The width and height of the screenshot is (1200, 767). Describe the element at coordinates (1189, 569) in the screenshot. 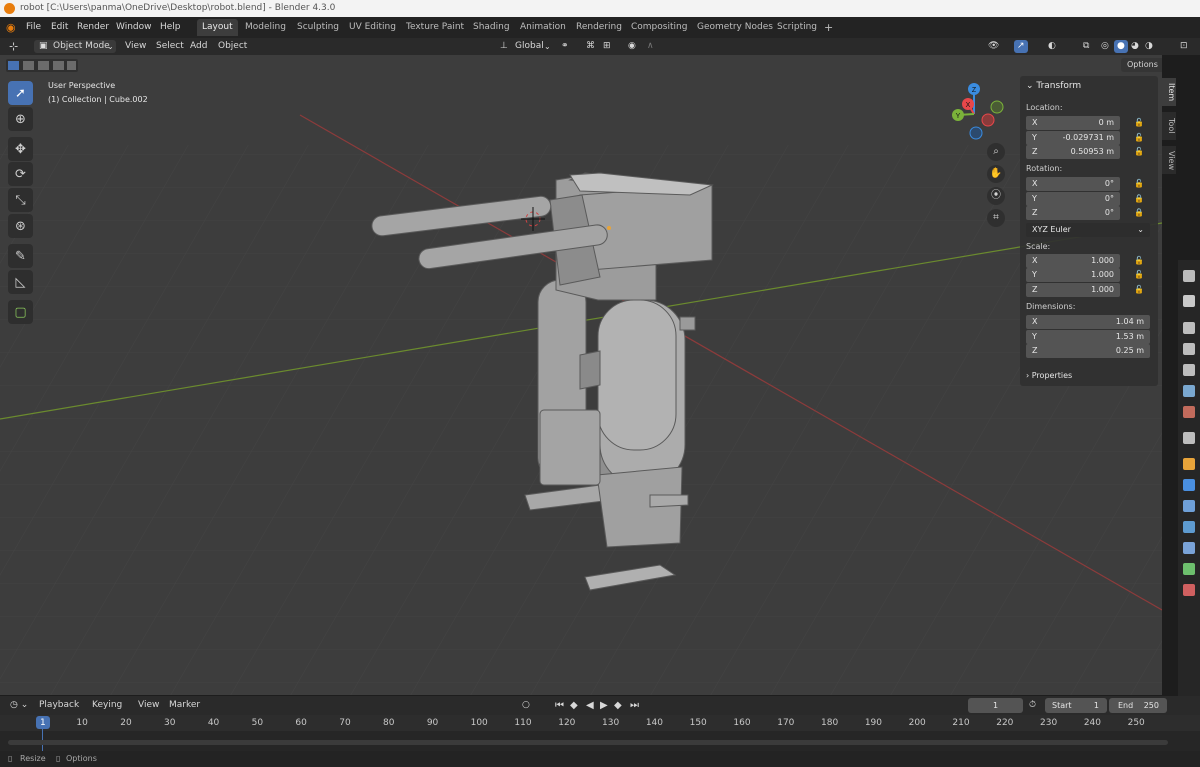

I see `object-data-icon` at that location.